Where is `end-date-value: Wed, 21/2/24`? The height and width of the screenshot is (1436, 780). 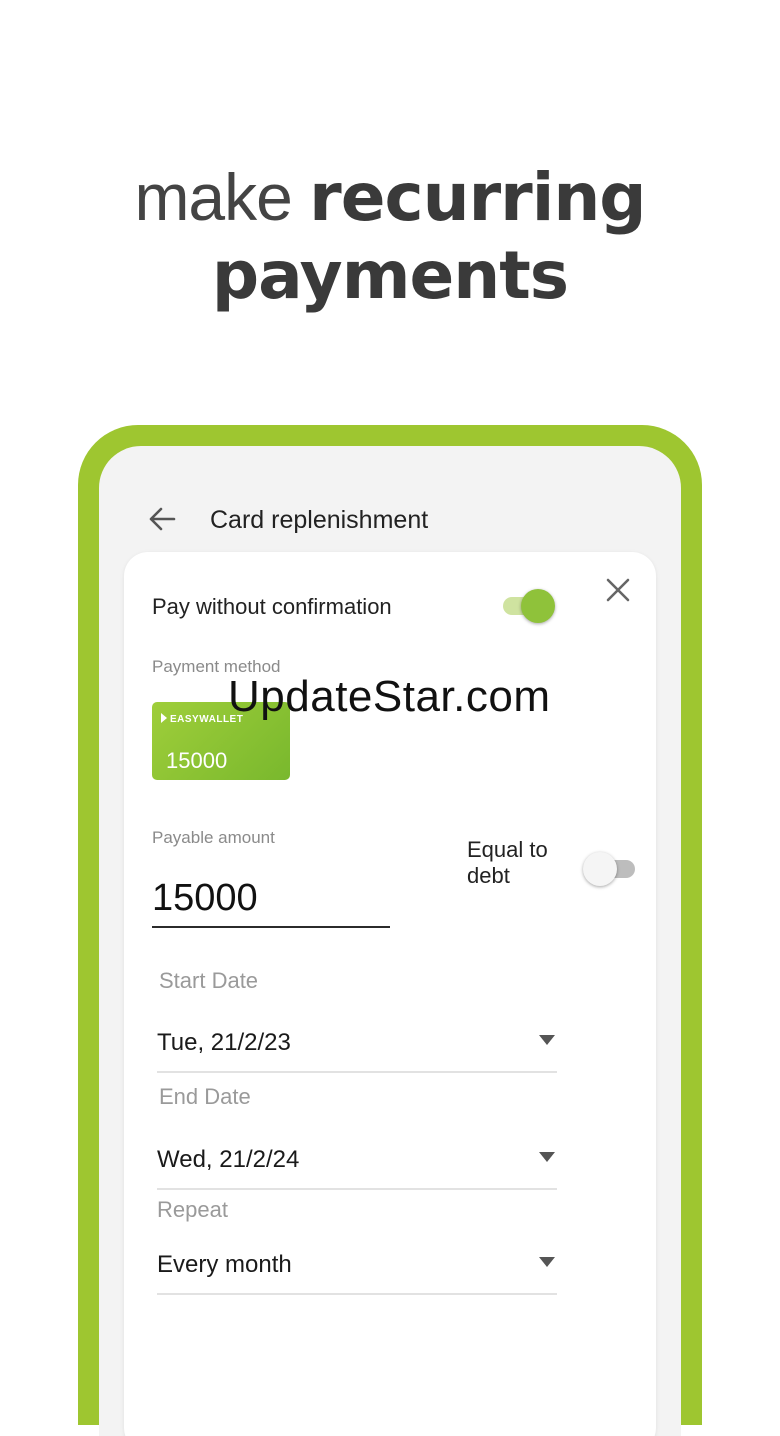 end-date-value: Wed, 21/2/24 is located at coordinates (228, 1159).